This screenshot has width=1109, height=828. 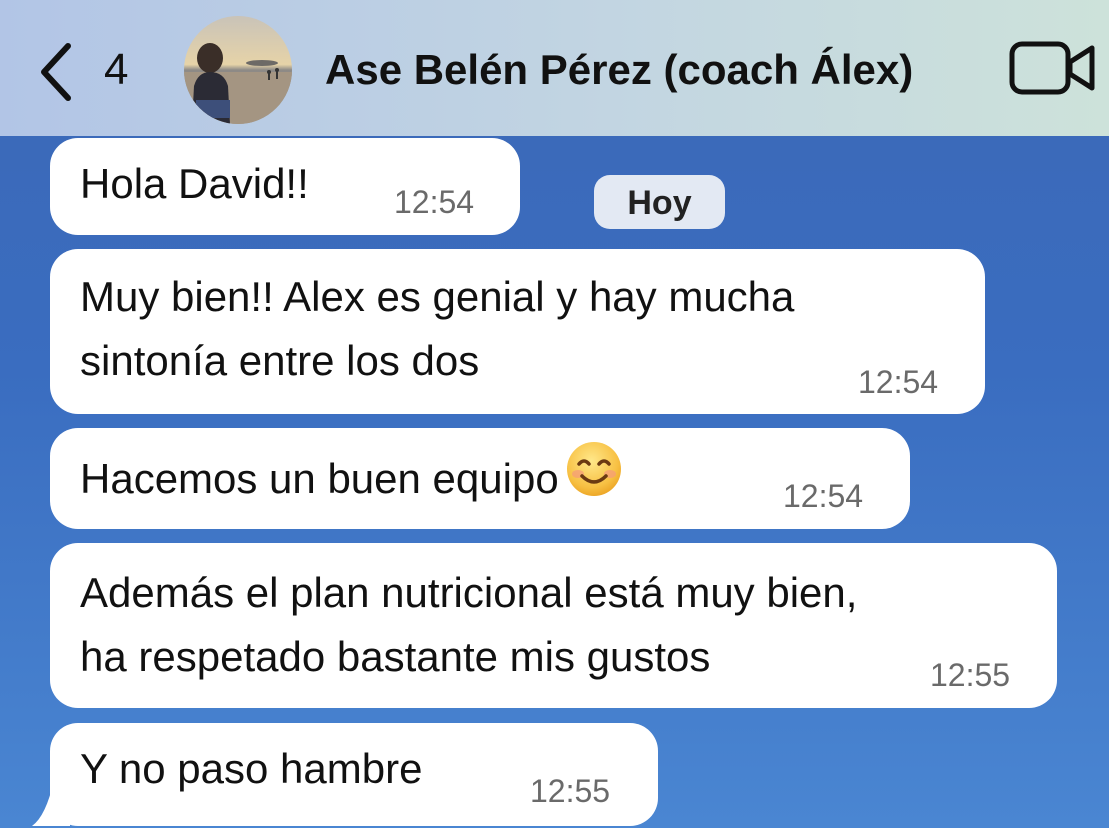 I want to click on message-text: Hacemos un buen equipo, so click(x=351, y=481).